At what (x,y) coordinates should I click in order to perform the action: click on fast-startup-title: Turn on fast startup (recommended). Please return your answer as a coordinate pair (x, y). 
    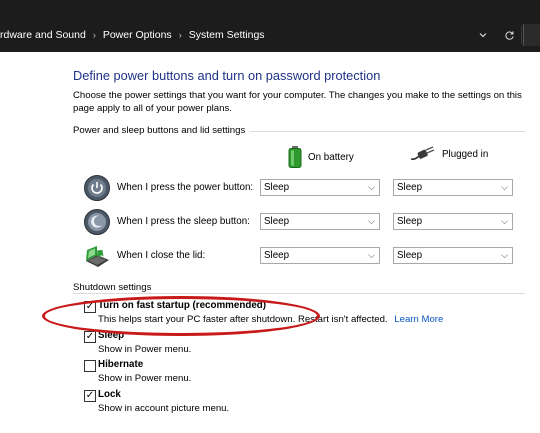
    Looking at the image, I should click on (182, 305).